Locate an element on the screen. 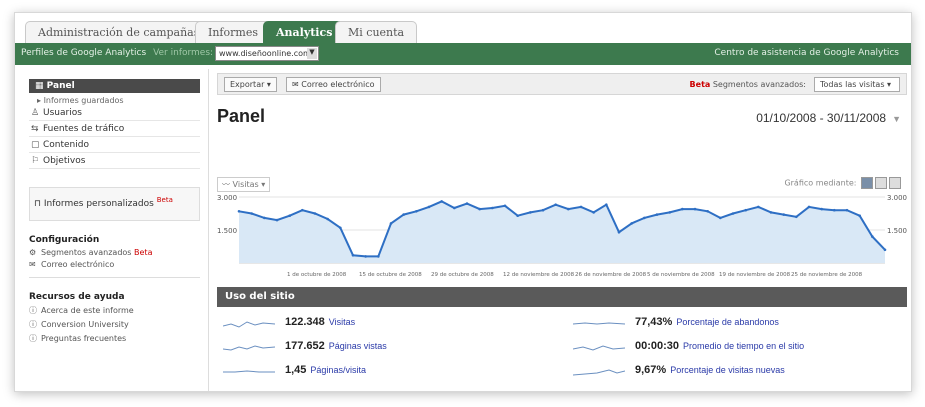  users-icon: ♙ is located at coordinates (35, 113).